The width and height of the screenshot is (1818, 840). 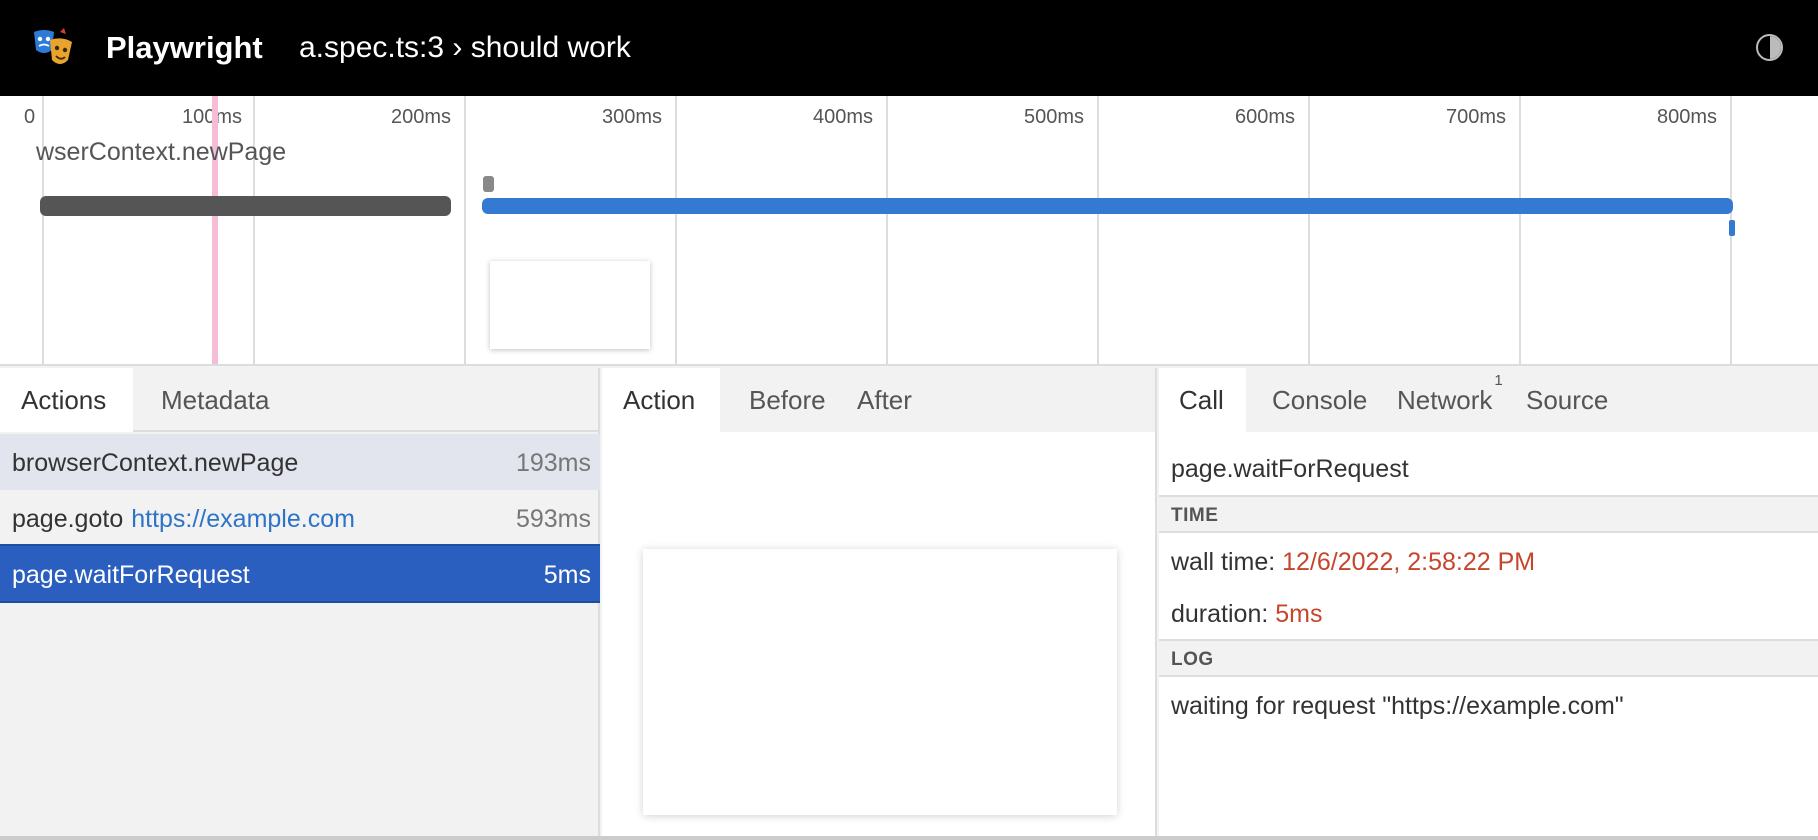 I want to click on action-name: browserContext.newPage, so click(x=155, y=463).